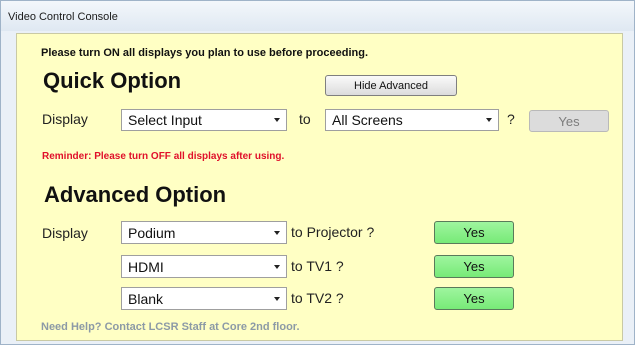 This screenshot has height=345, width=635. I want to click on window-title: Video Control Console, so click(63, 17).